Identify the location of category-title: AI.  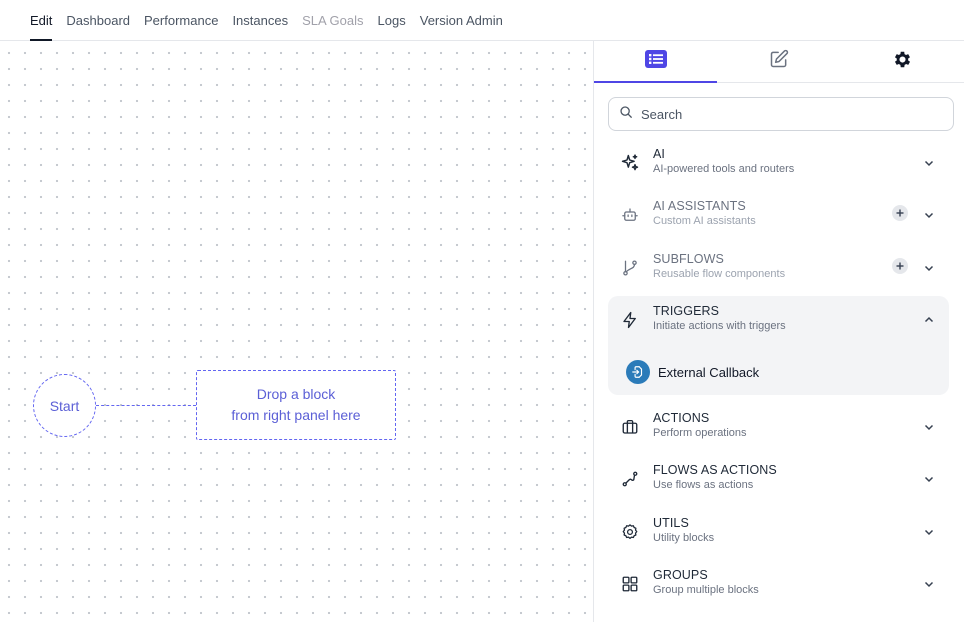
(659, 154).